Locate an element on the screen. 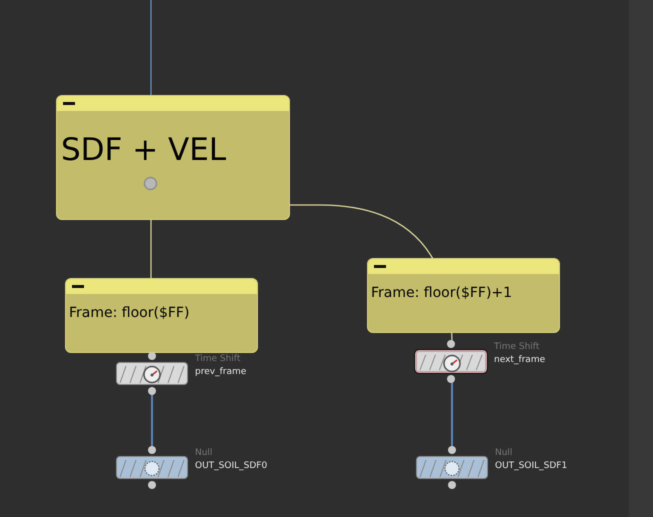 This screenshot has width=653, height=517. connection-dot is located at coordinates (151, 183).